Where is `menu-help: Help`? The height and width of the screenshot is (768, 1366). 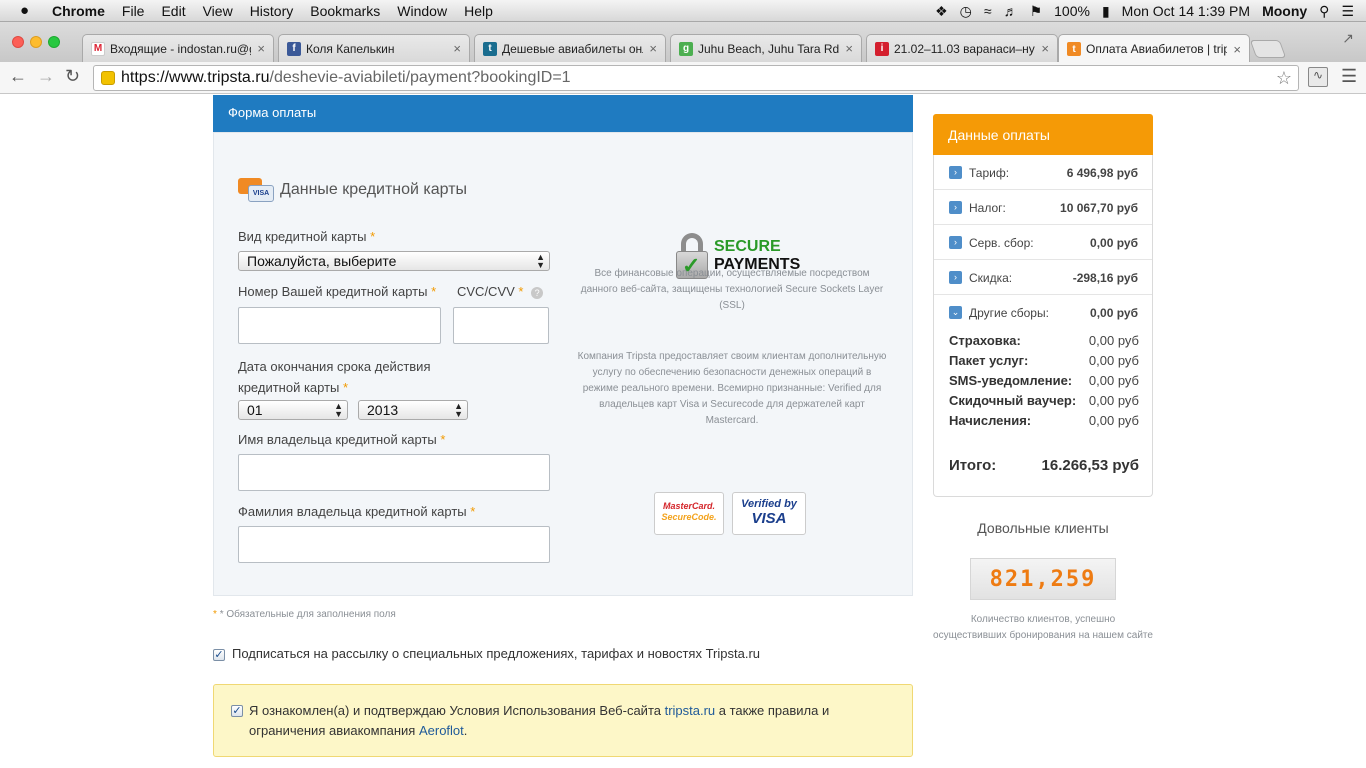 menu-help: Help is located at coordinates (478, 11).